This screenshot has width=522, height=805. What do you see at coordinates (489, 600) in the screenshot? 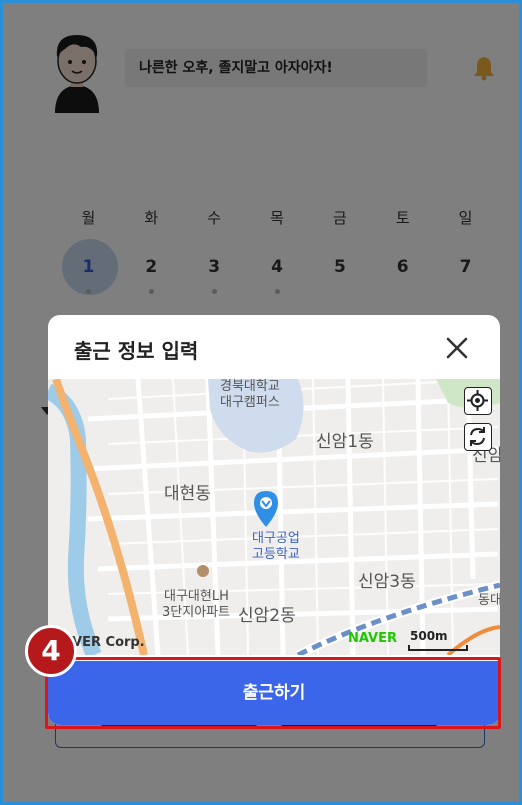
I see `map-label-dong: 동대` at bounding box center [489, 600].